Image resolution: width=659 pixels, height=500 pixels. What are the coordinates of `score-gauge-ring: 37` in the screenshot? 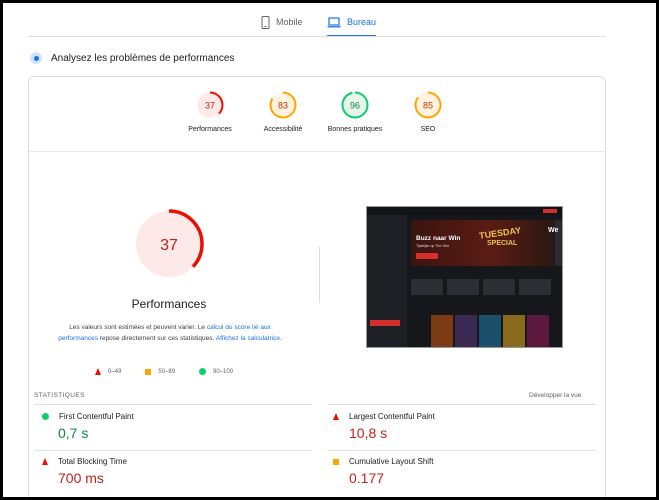 It's located at (210, 105).